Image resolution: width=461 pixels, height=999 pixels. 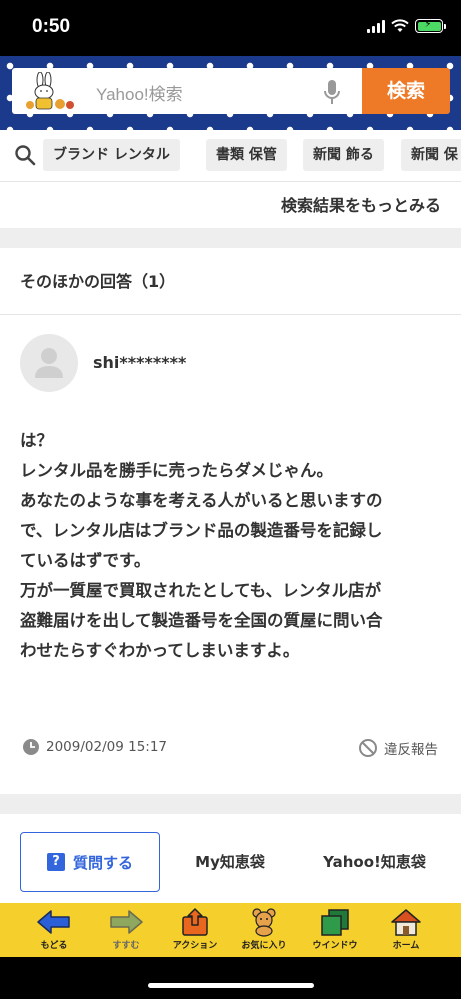 I want to click on user-avatar-icon, so click(x=49, y=363).